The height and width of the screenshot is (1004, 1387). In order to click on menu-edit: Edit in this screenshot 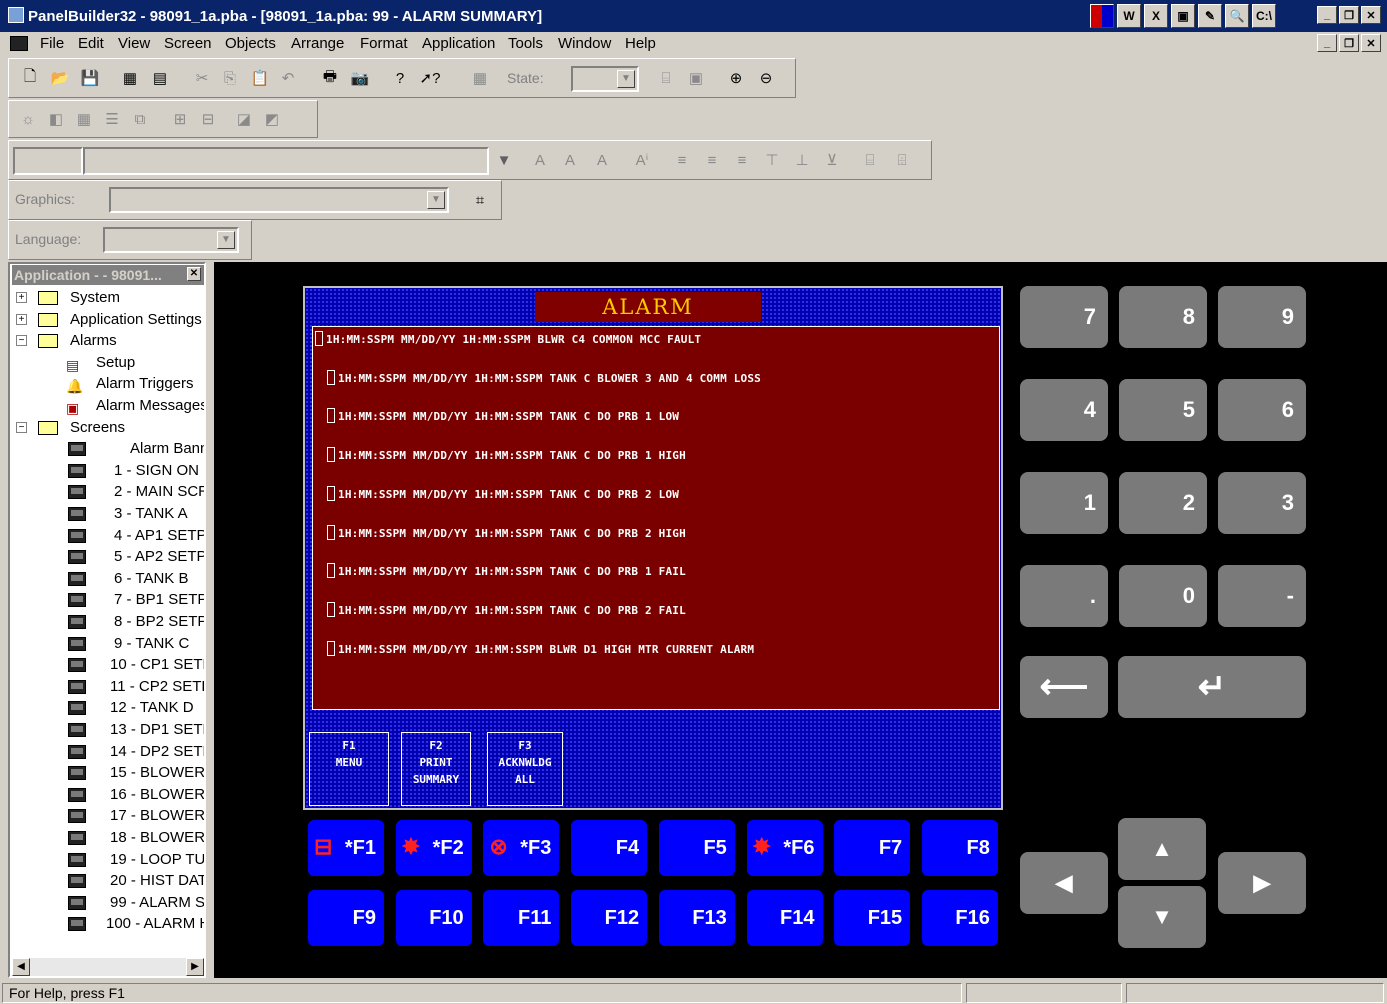, I will do `click(91, 43)`.